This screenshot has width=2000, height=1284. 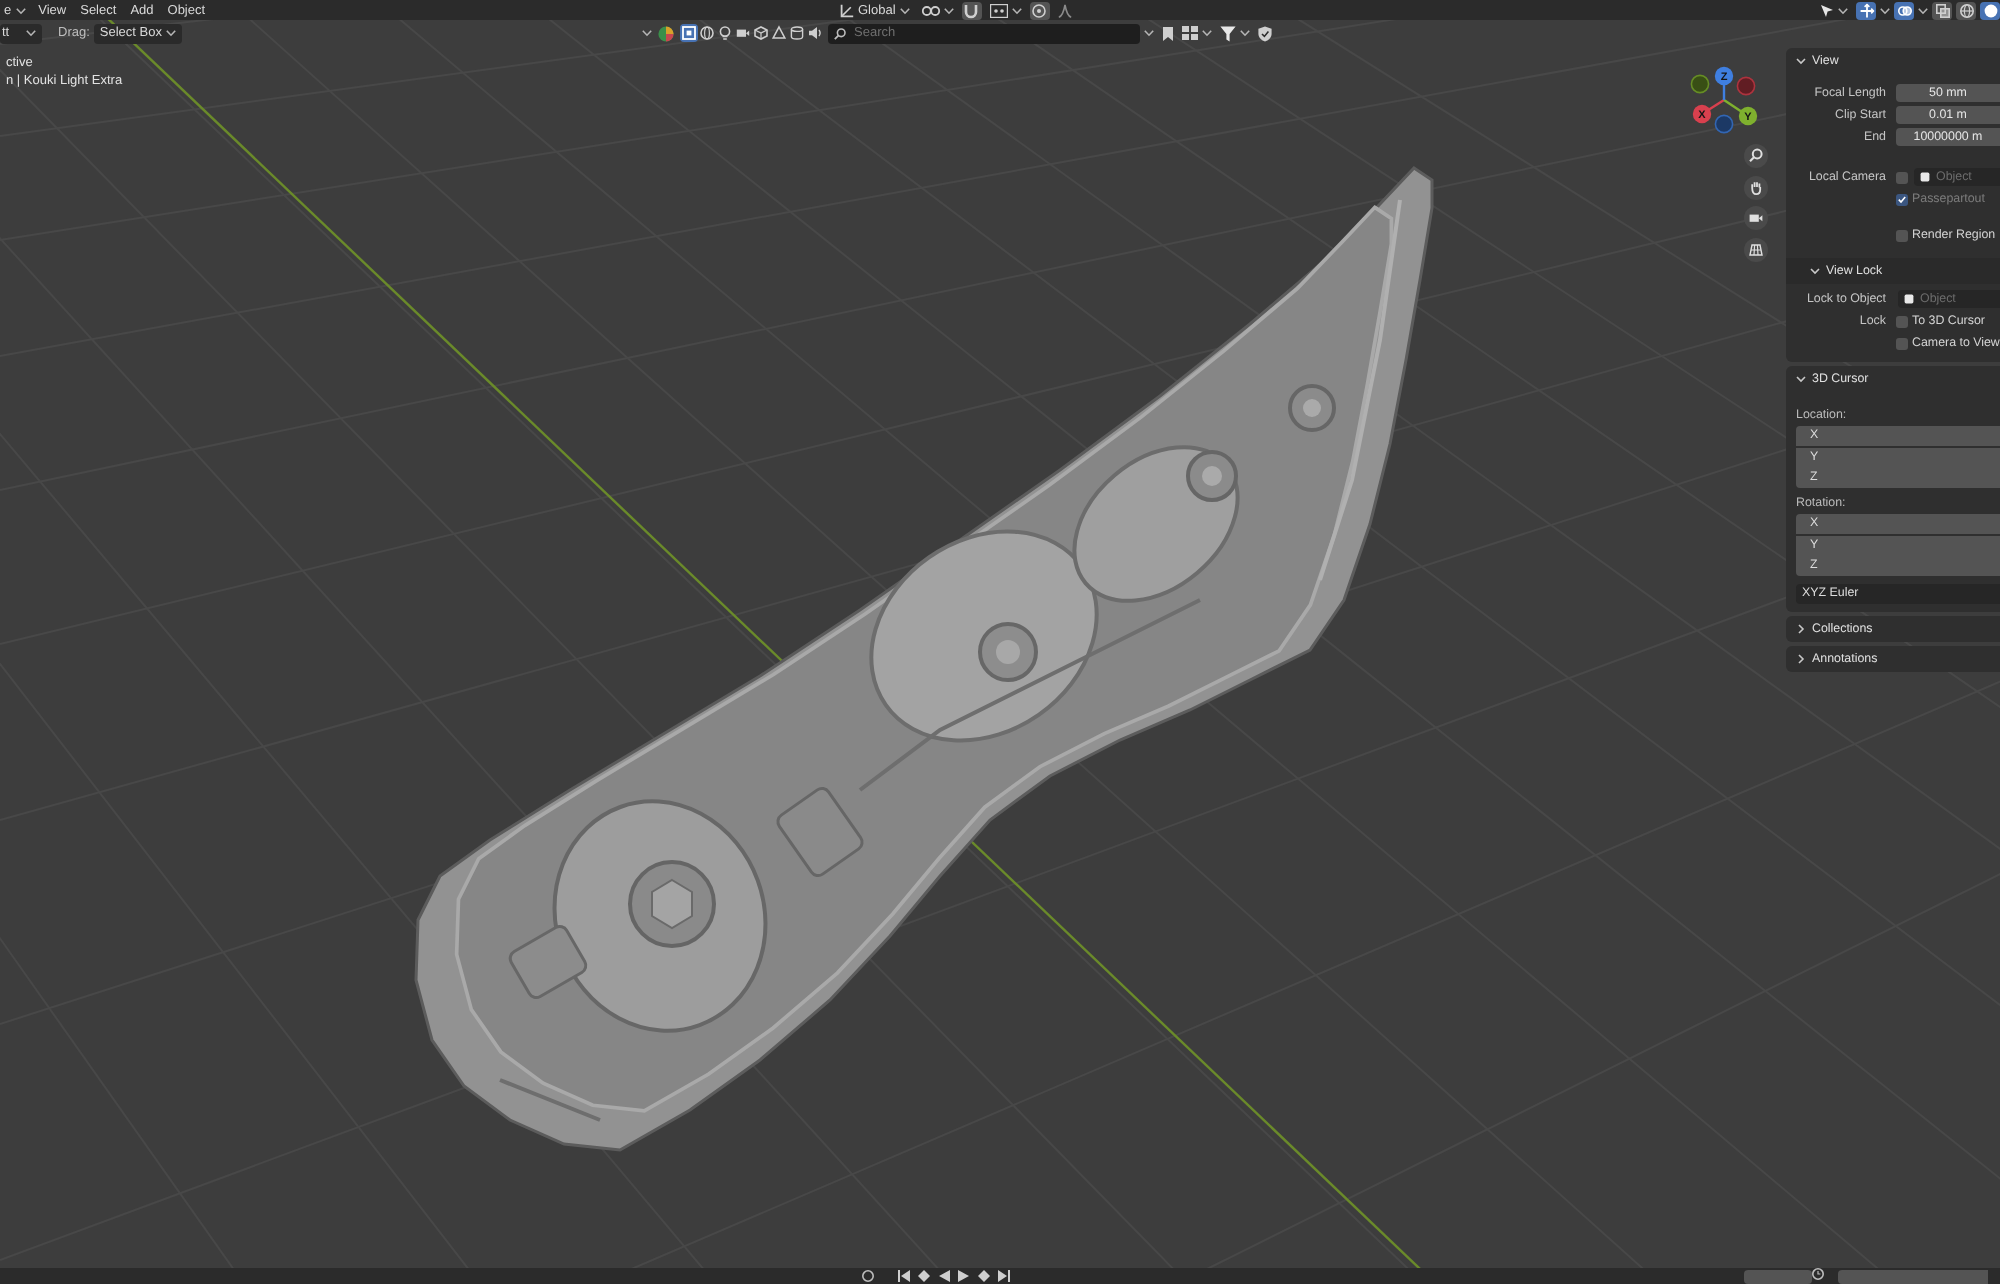 What do you see at coordinates (1902, 199) in the screenshot?
I see `checkmark-icon` at bounding box center [1902, 199].